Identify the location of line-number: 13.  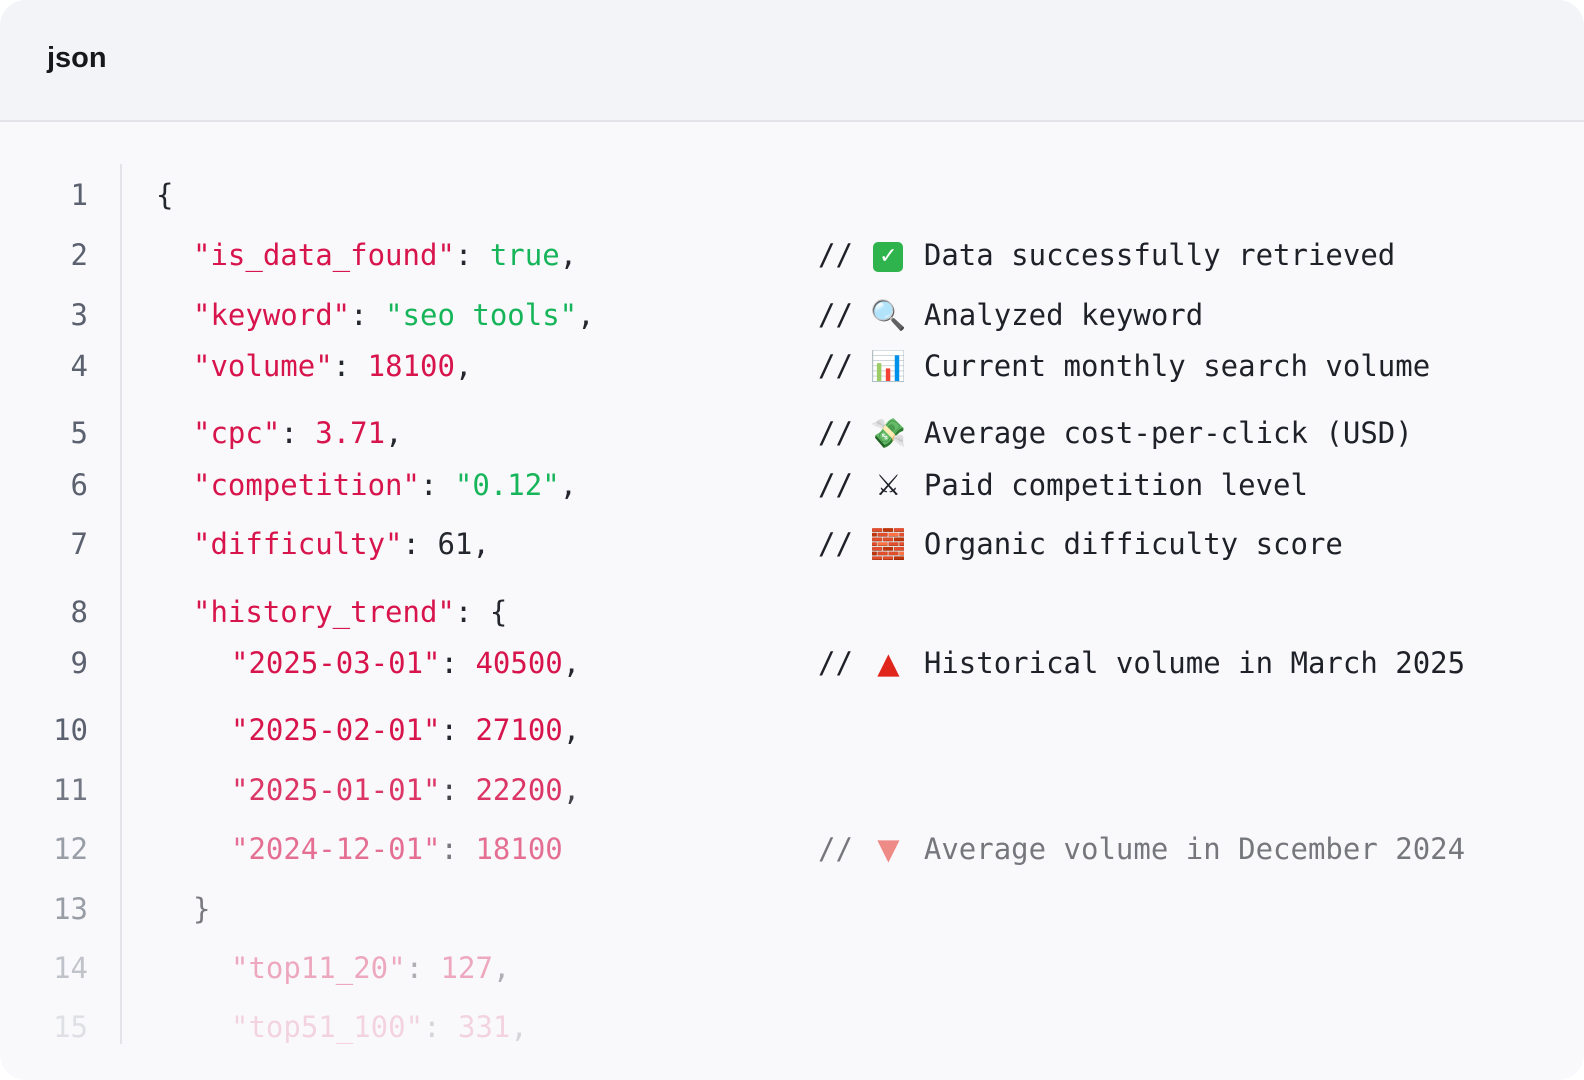
(70, 909).